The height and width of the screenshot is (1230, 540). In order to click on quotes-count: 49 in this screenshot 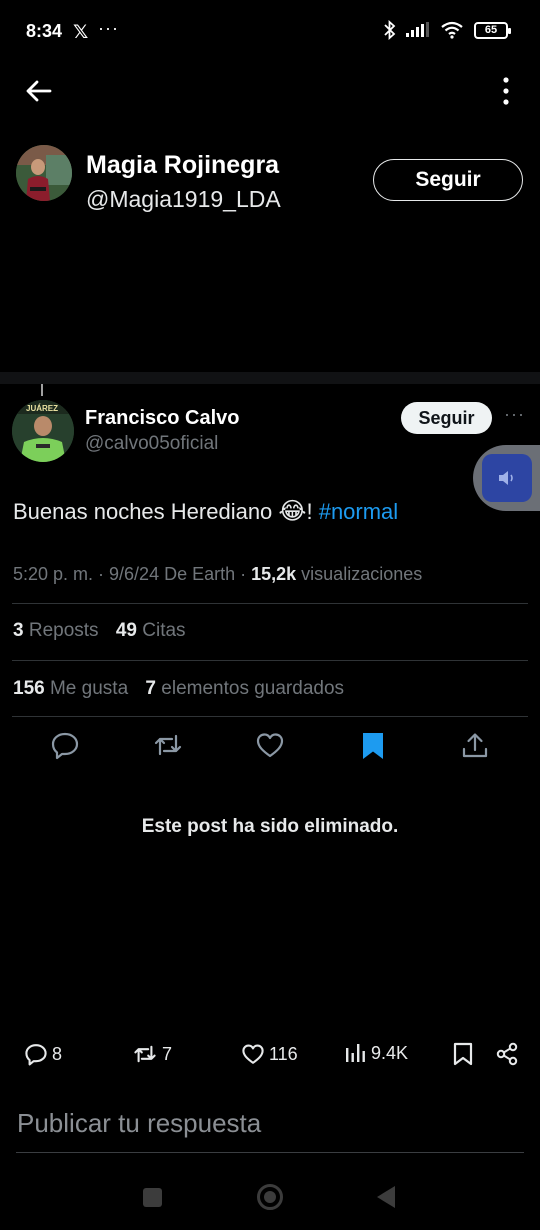, I will do `click(126, 630)`.